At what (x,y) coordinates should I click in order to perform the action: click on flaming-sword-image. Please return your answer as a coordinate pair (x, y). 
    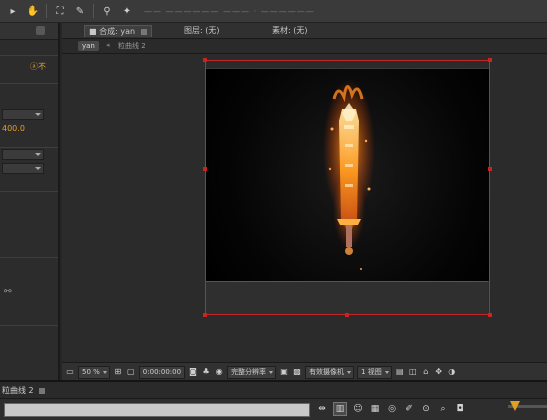
    Looking at the image, I should click on (349, 174).